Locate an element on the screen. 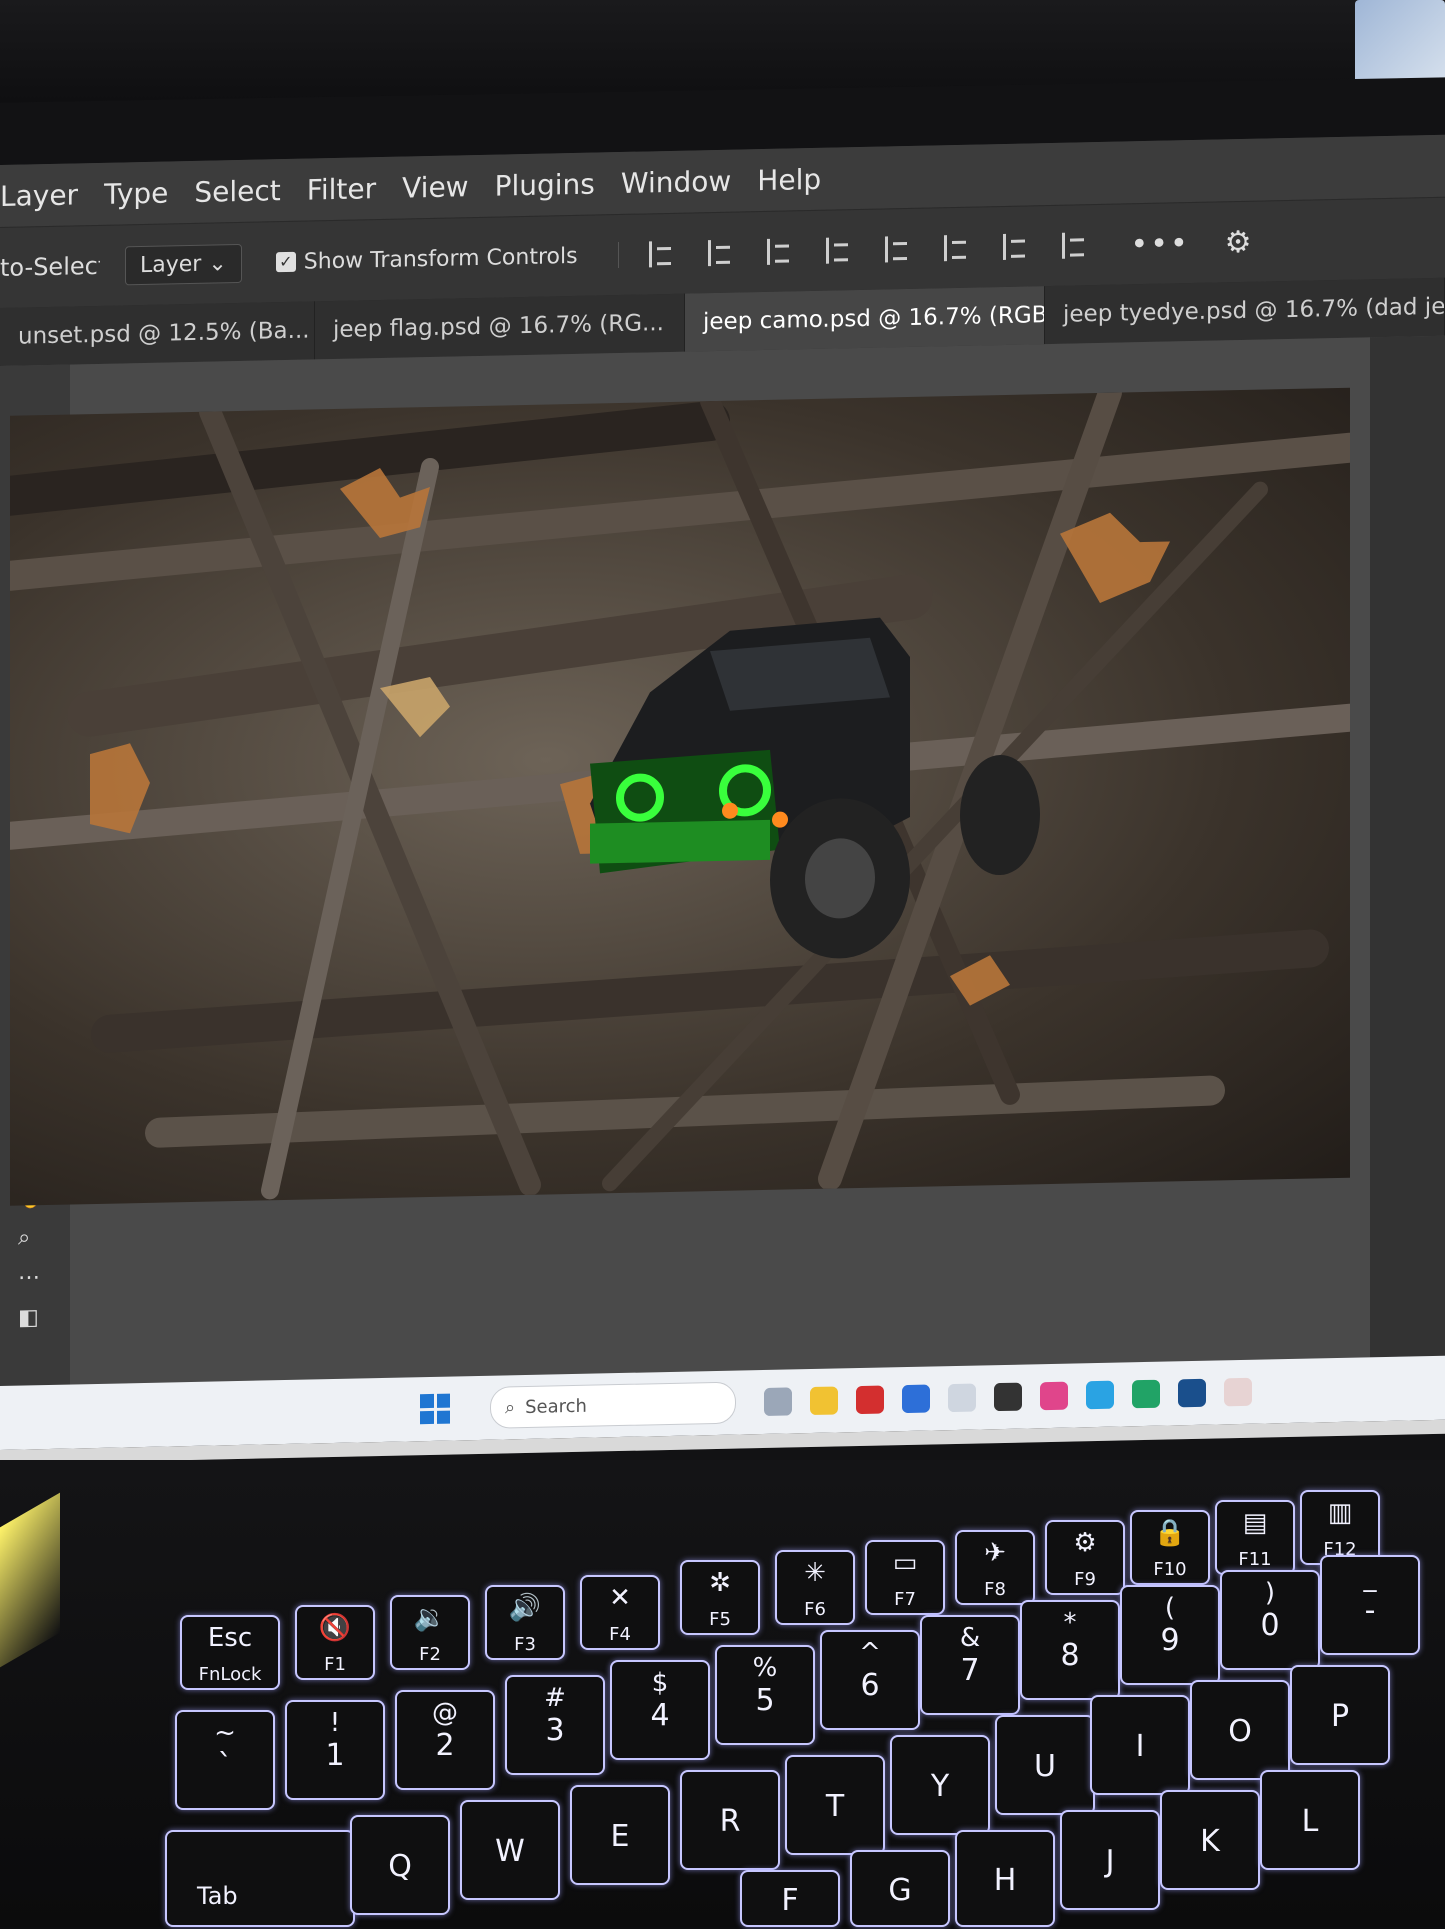 This screenshot has width=1445, height=1929. key-q: Q is located at coordinates (400, 1865).